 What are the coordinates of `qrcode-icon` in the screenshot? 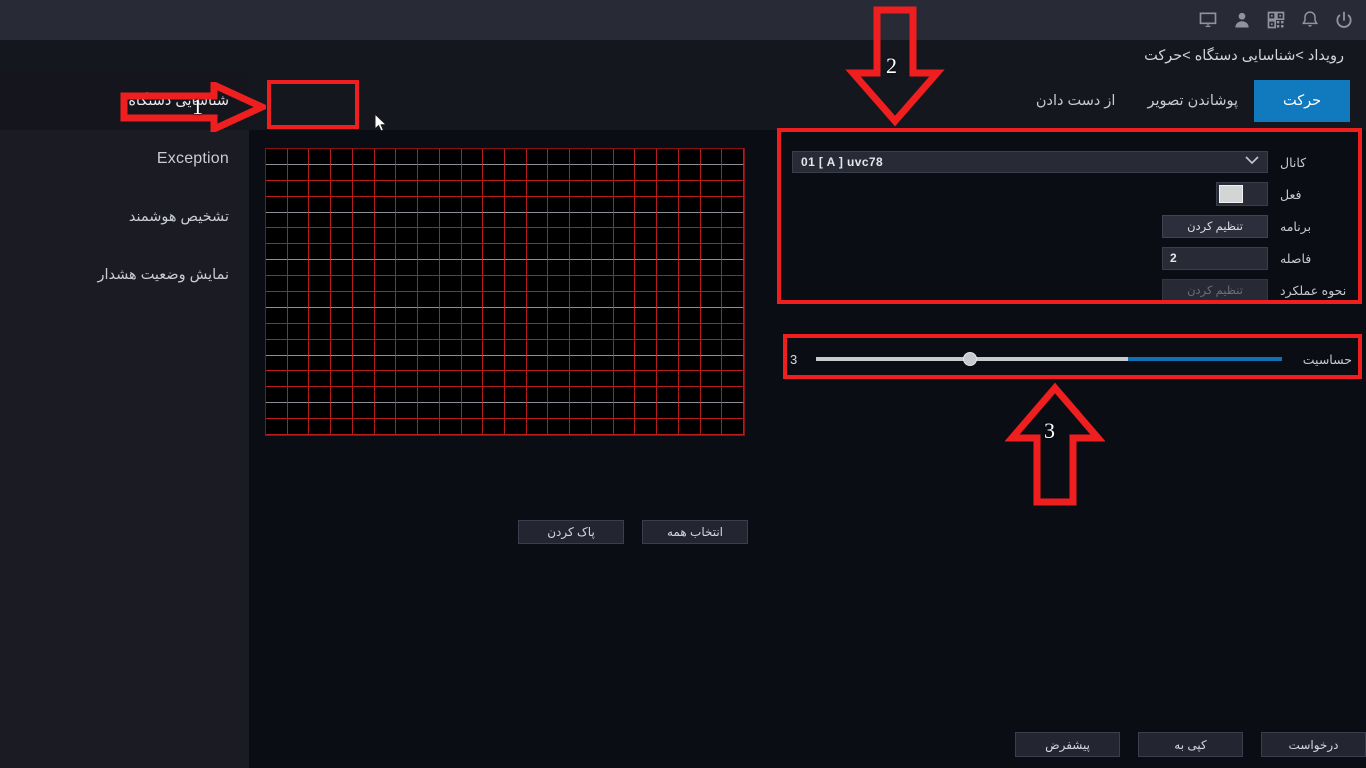 It's located at (1276, 20).